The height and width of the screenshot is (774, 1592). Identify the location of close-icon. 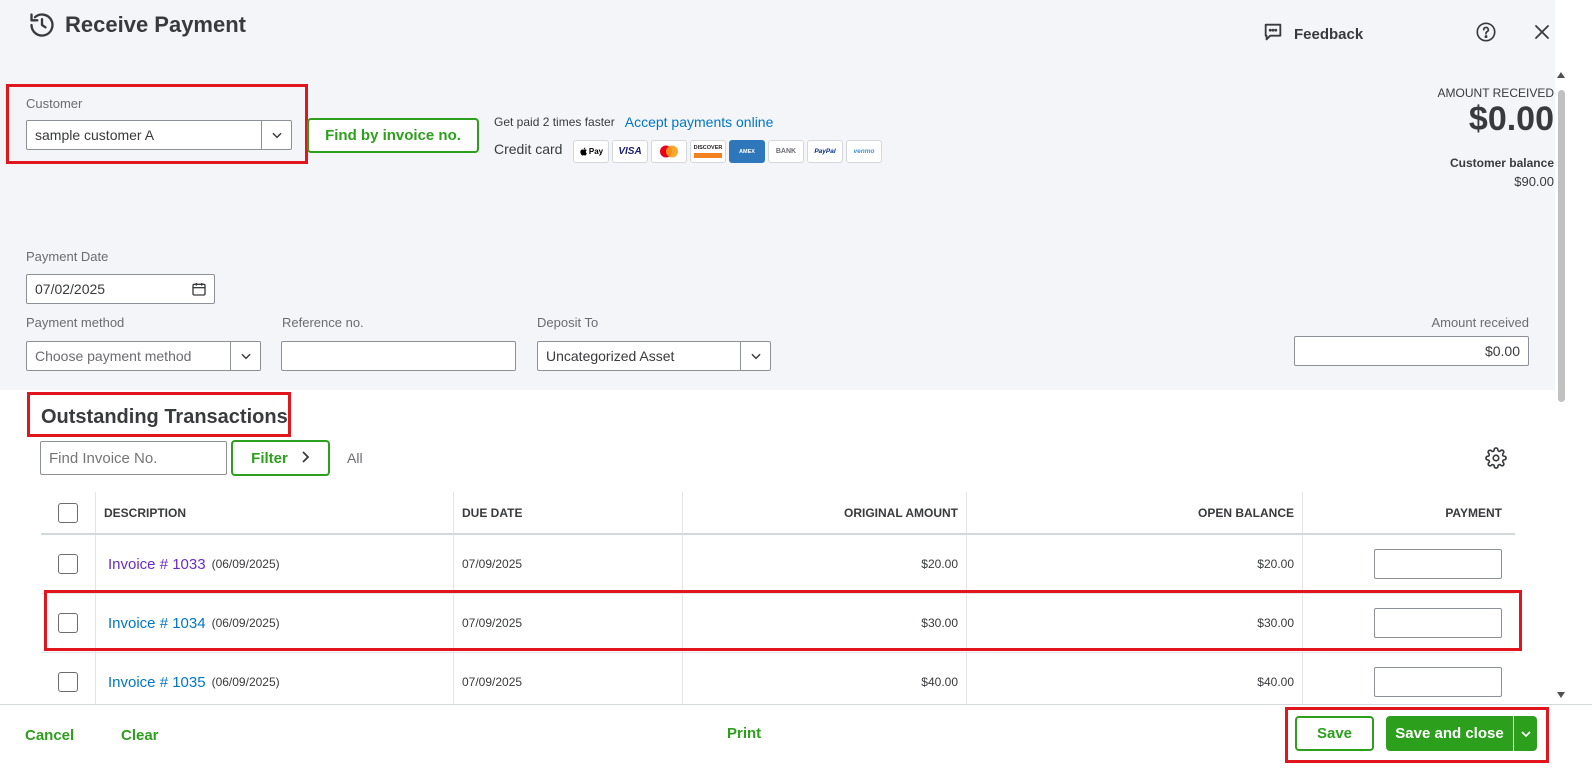
(1542, 34).